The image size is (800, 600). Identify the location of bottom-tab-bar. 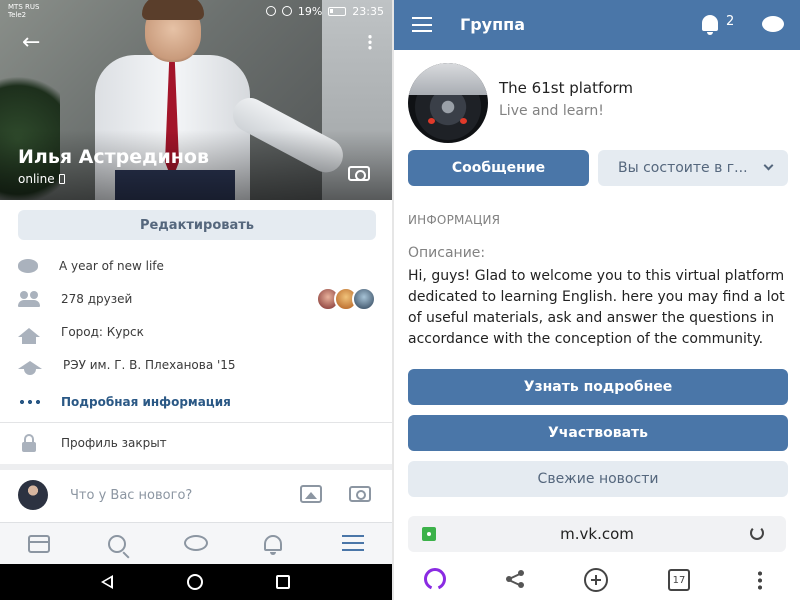
(196, 543).